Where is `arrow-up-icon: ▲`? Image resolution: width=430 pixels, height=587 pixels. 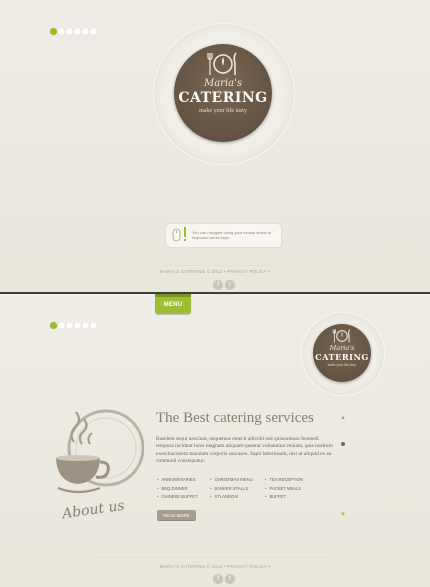 arrow-up-icon: ▲ is located at coordinates (343, 418).